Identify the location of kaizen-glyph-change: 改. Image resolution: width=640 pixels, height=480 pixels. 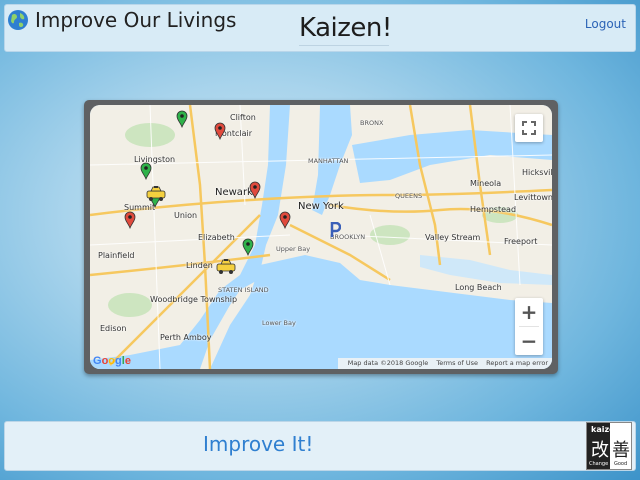
(600, 450).